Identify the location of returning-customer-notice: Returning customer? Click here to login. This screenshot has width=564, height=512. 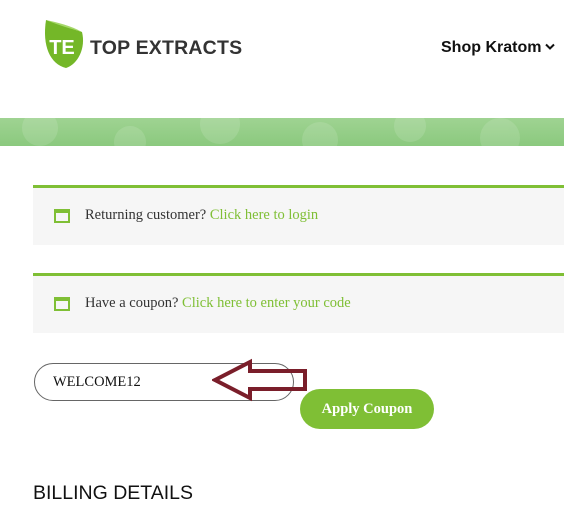
(298, 215).